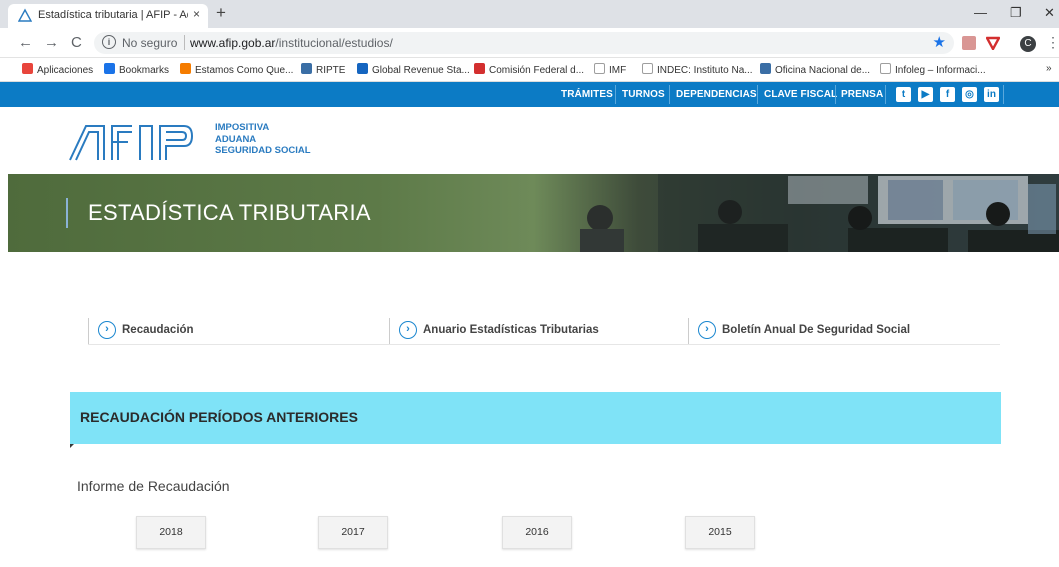  I want to click on shield-extension-icon, so click(993, 43).